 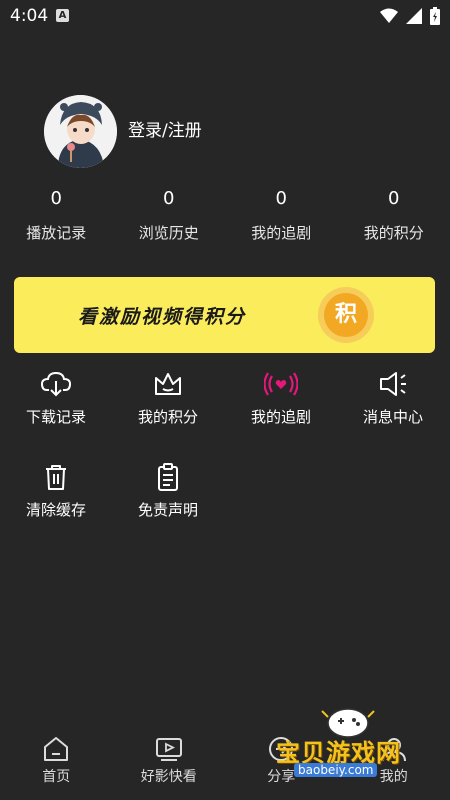 What do you see at coordinates (56, 498) in the screenshot?
I see `menu-clear-cache: 清除缓存` at bounding box center [56, 498].